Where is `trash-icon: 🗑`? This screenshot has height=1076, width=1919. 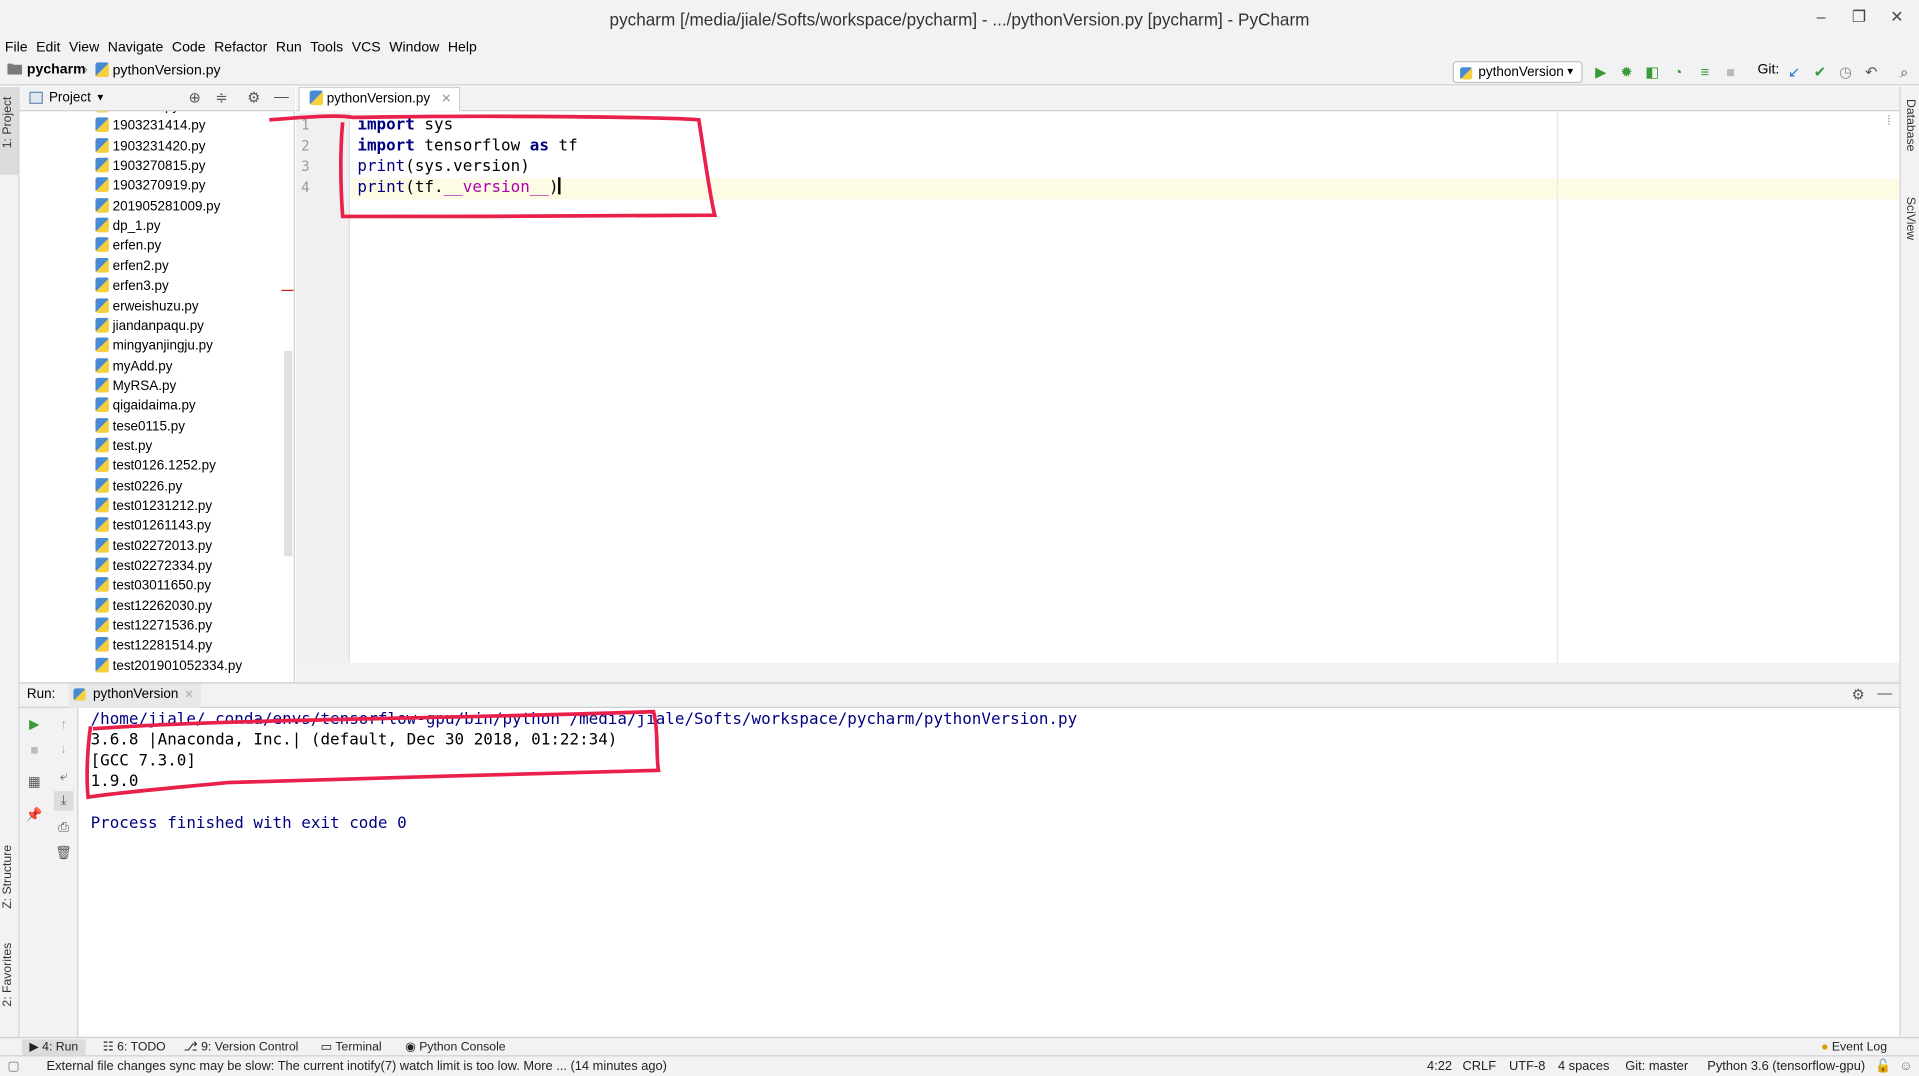 trash-icon: 🗑 is located at coordinates (64, 854).